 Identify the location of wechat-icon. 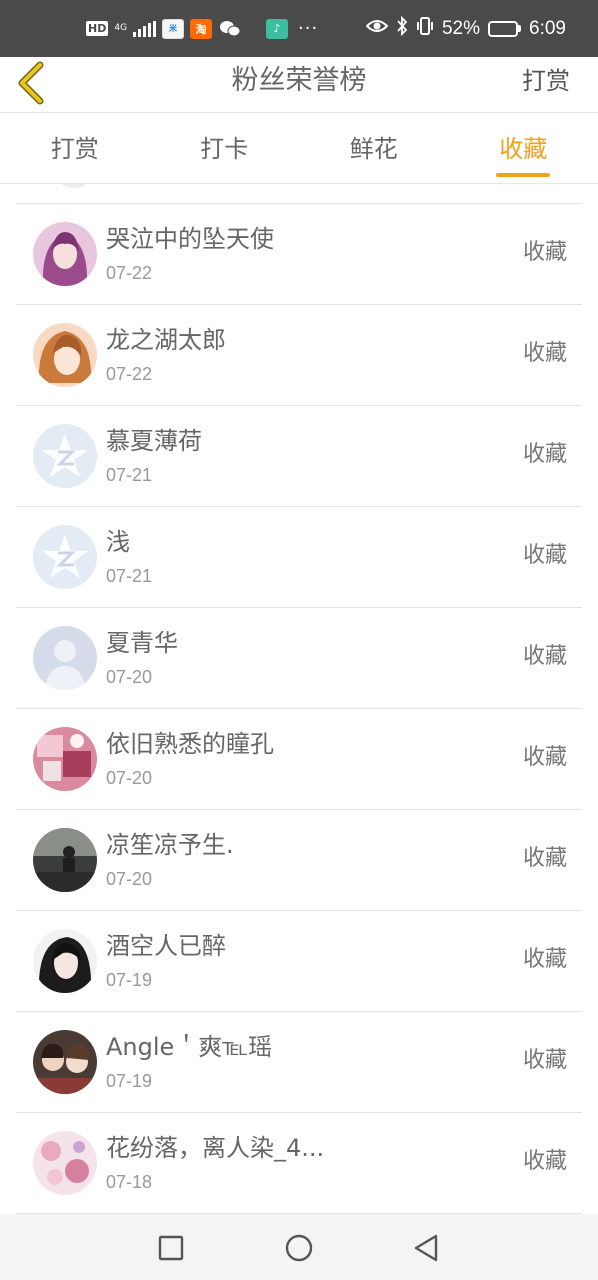
(230, 29).